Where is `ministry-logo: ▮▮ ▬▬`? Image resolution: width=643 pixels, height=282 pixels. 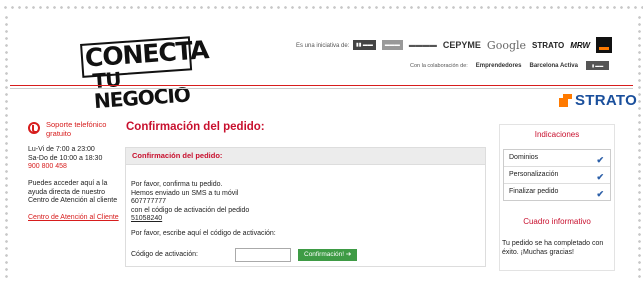
ministry-logo: ▮▮ ▬▬ is located at coordinates (364, 45).